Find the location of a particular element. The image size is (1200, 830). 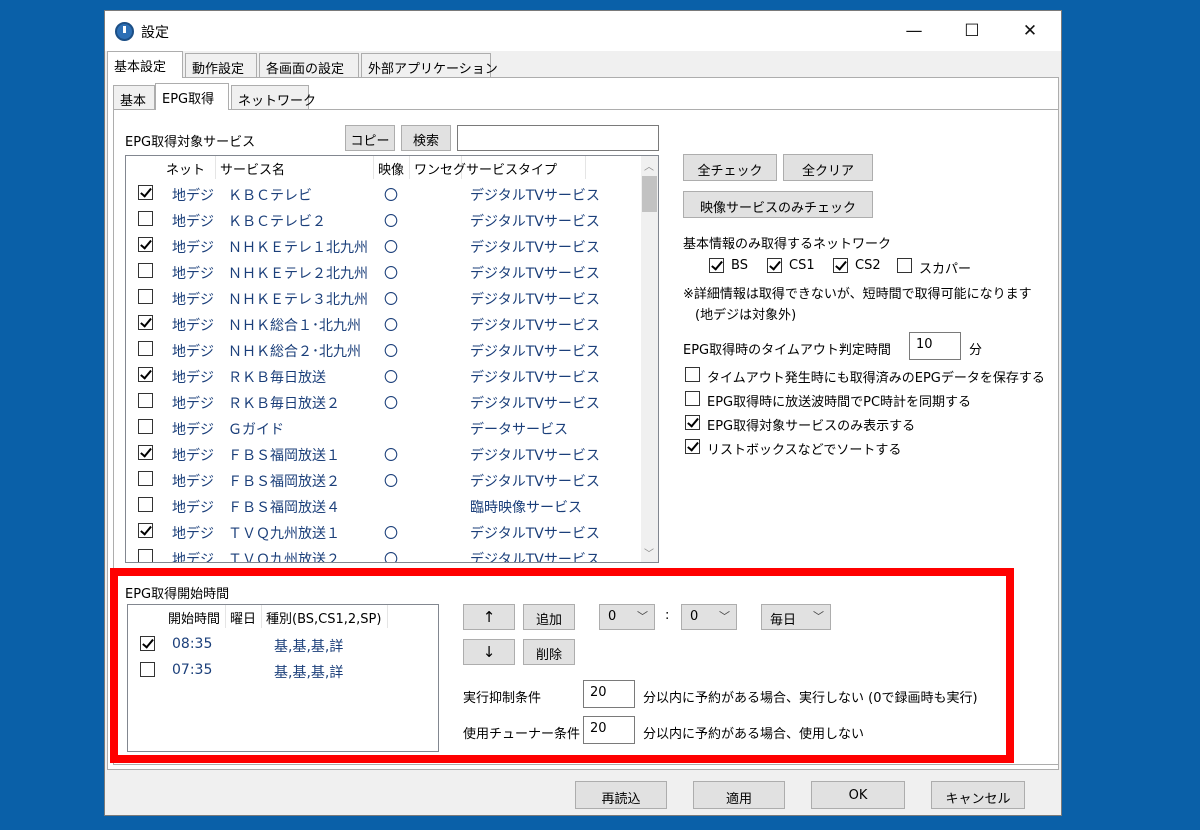

service-row: 地デジ ＫＢＣテレビ２ 〇 デジタルTVサービス is located at coordinates (392, 219).